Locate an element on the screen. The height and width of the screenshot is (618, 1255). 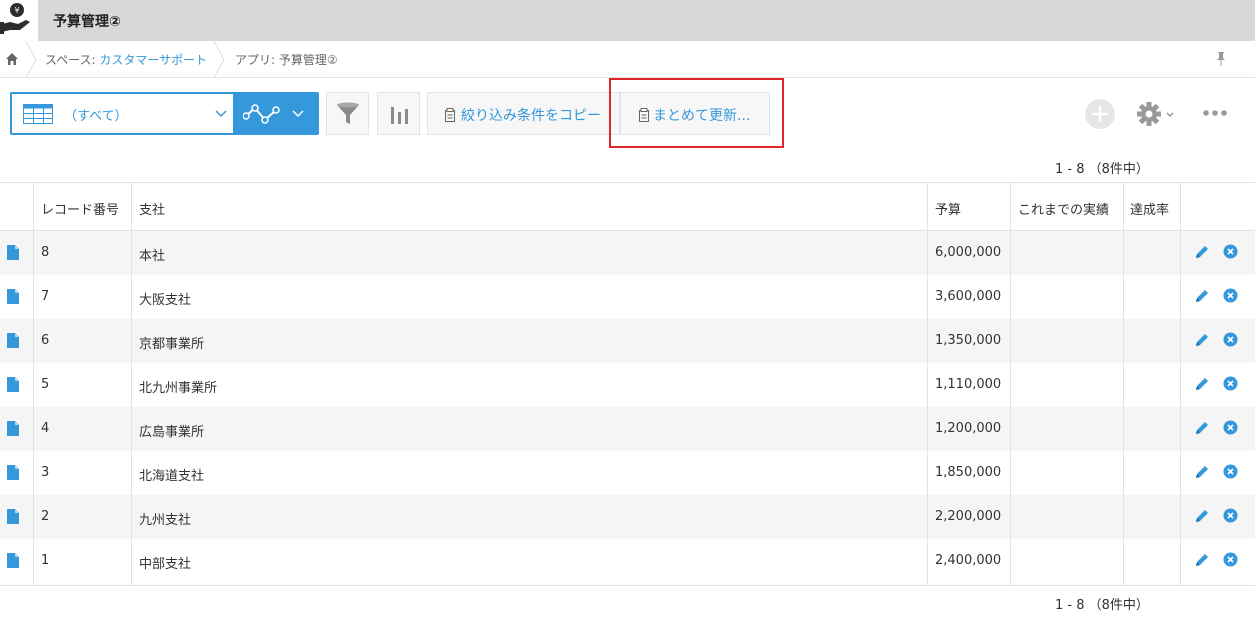
column-header-record-number: レコード番号 is located at coordinates (86, 206).